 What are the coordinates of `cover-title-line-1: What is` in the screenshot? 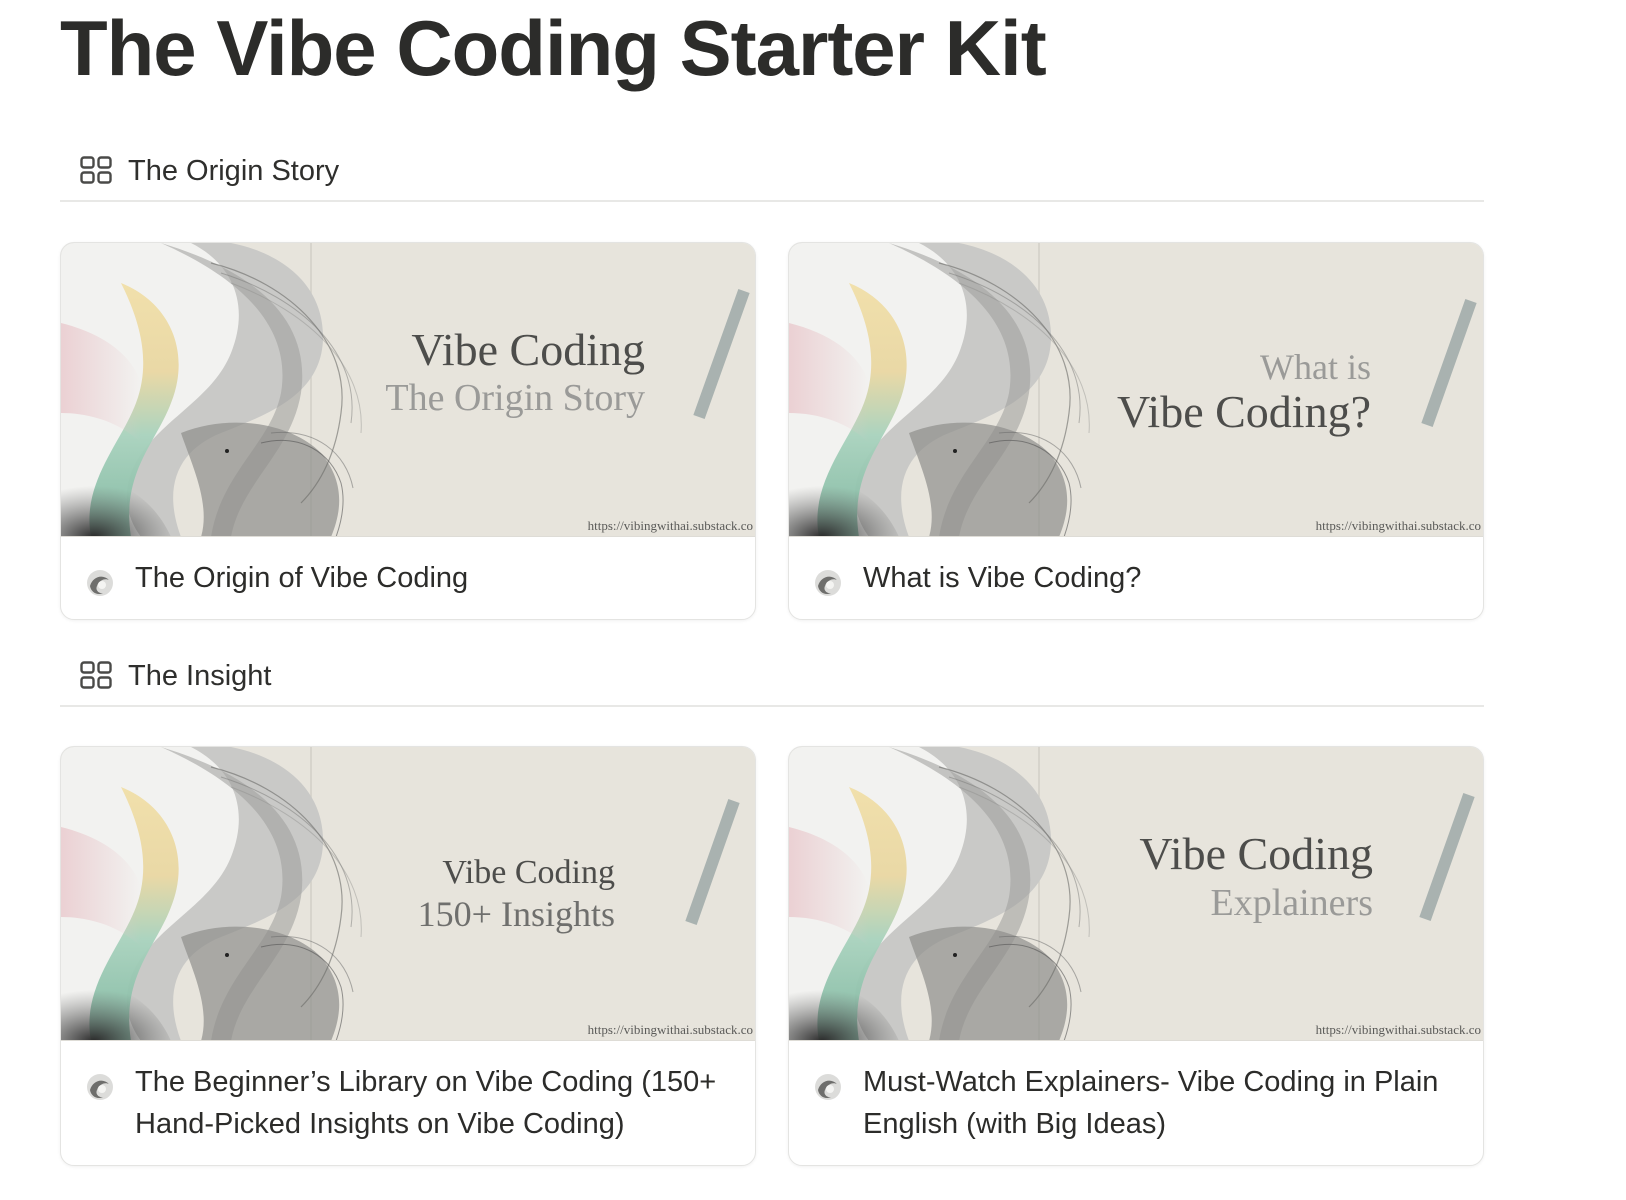 It's located at (1315, 367).